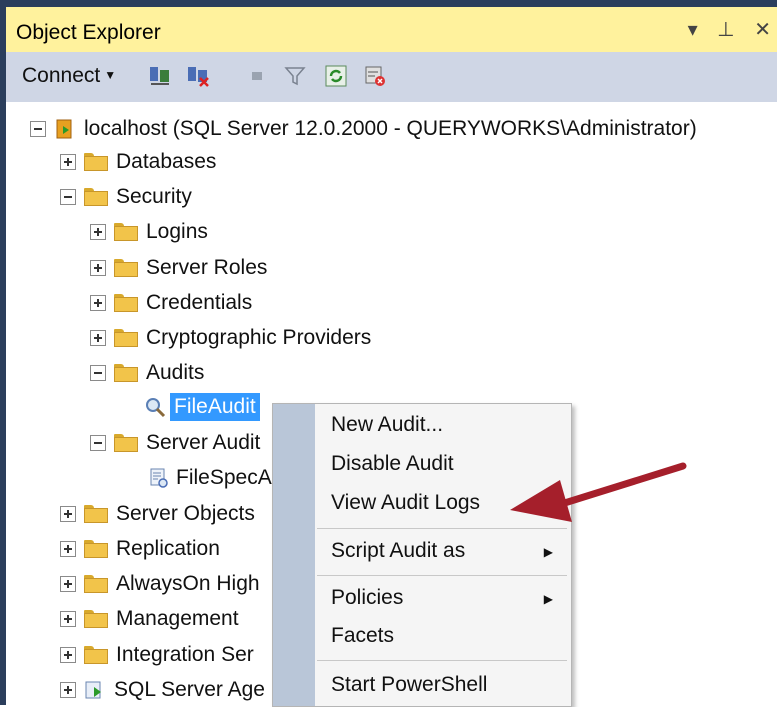  I want to click on annotation-arrow-icon, so click(598, 492).